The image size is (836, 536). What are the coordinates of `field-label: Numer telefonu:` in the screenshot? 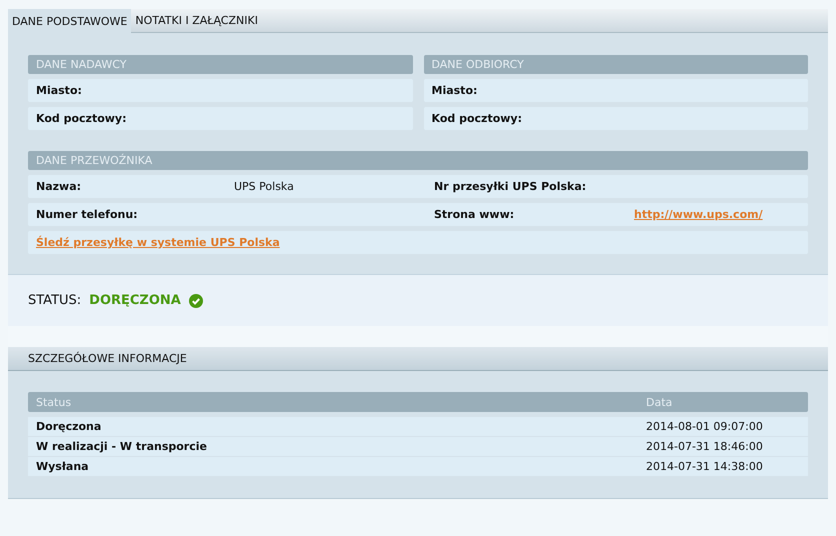 It's located at (87, 214).